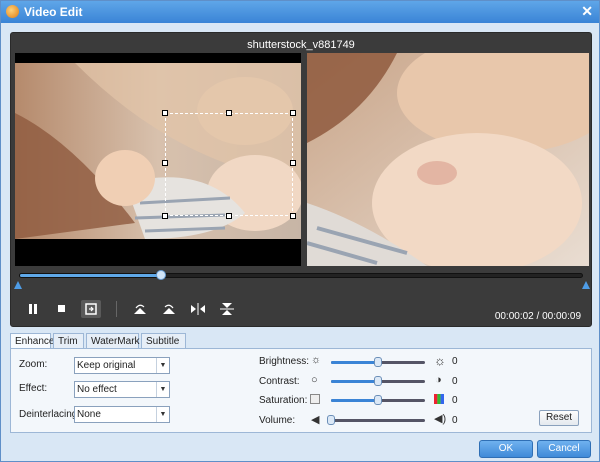  I want to click on brightness-slider-knob, so click(378, 362).